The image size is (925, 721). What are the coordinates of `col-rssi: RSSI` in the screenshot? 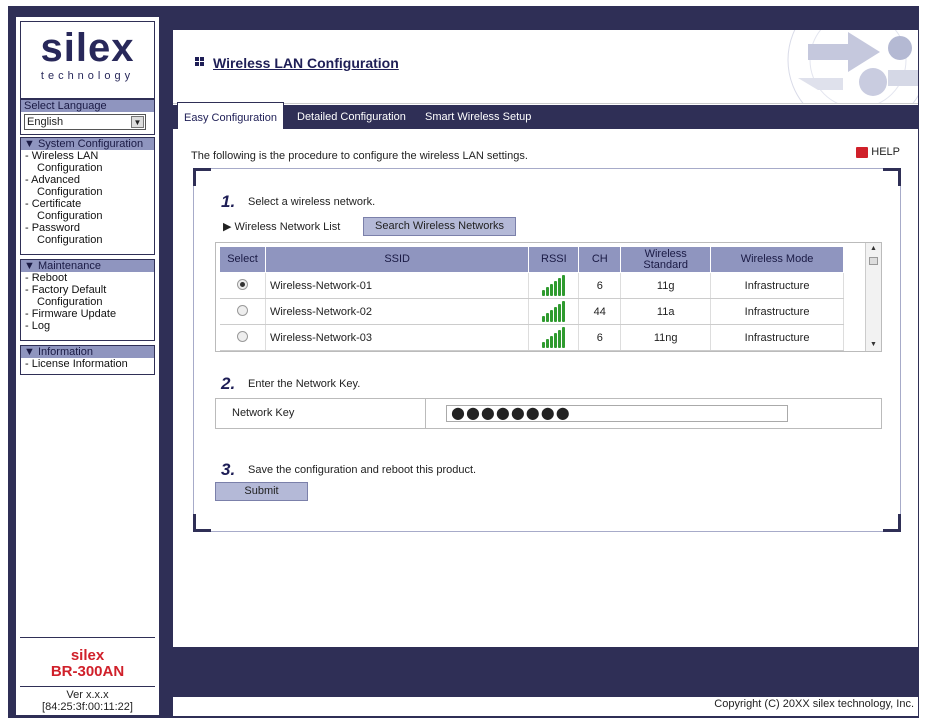 It's located at (554, 259).